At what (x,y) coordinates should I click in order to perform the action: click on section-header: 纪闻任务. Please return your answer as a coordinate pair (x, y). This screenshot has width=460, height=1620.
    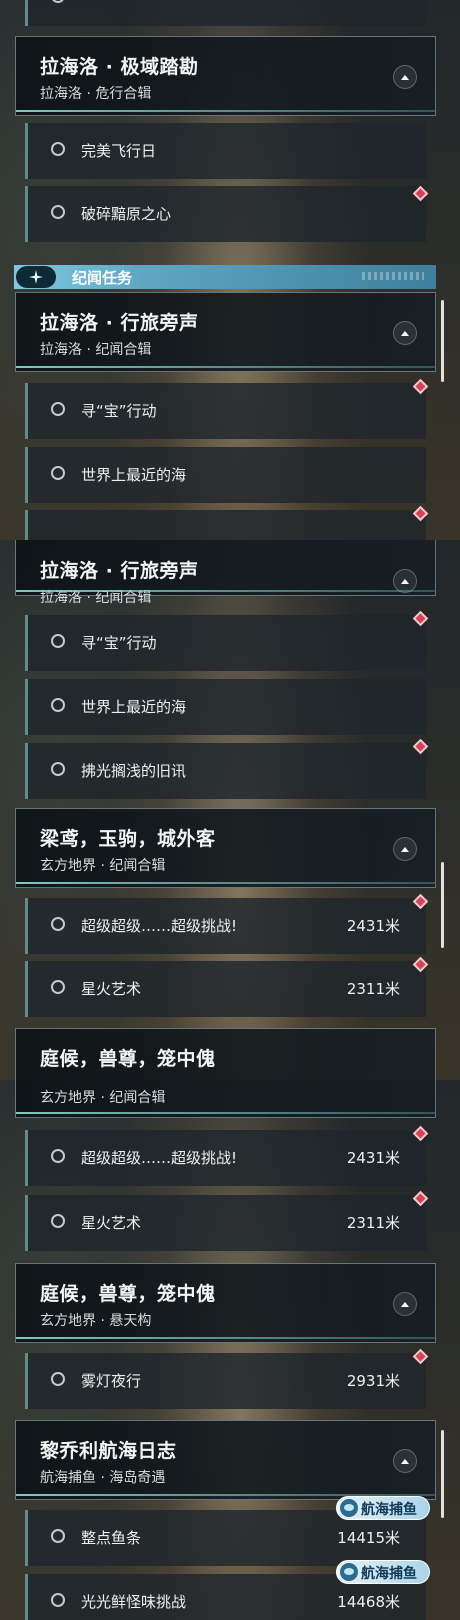
    Looking at the image, I should click on (225, 277).